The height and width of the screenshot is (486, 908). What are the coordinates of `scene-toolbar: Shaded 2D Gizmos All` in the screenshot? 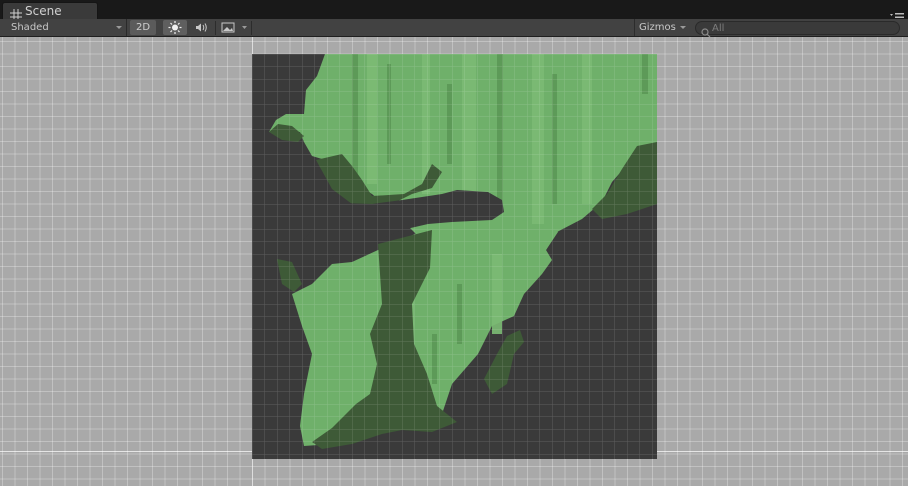 It's located at (454, 28).